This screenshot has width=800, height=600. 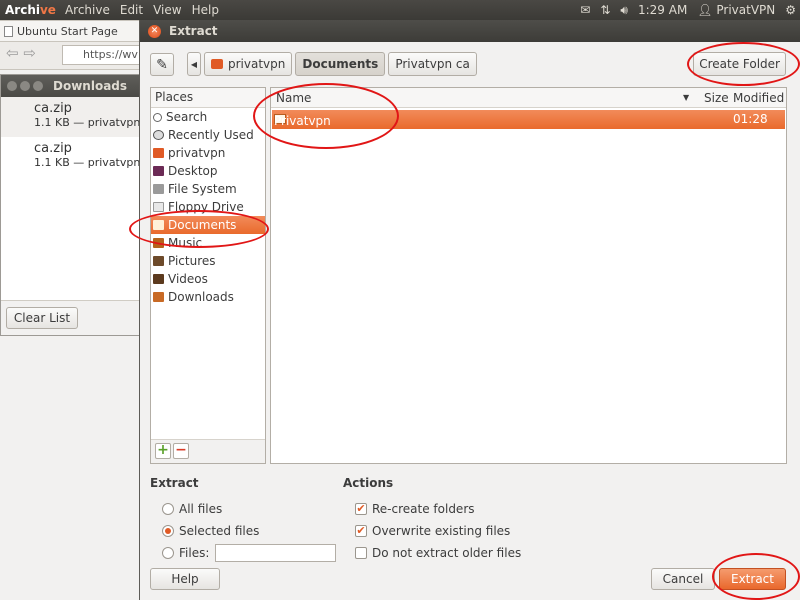 What do you see at coordinates (21, 53) in the screenshot?
I see `browser-nav: ⇦ ⇨` at bounding box center [21, 53].